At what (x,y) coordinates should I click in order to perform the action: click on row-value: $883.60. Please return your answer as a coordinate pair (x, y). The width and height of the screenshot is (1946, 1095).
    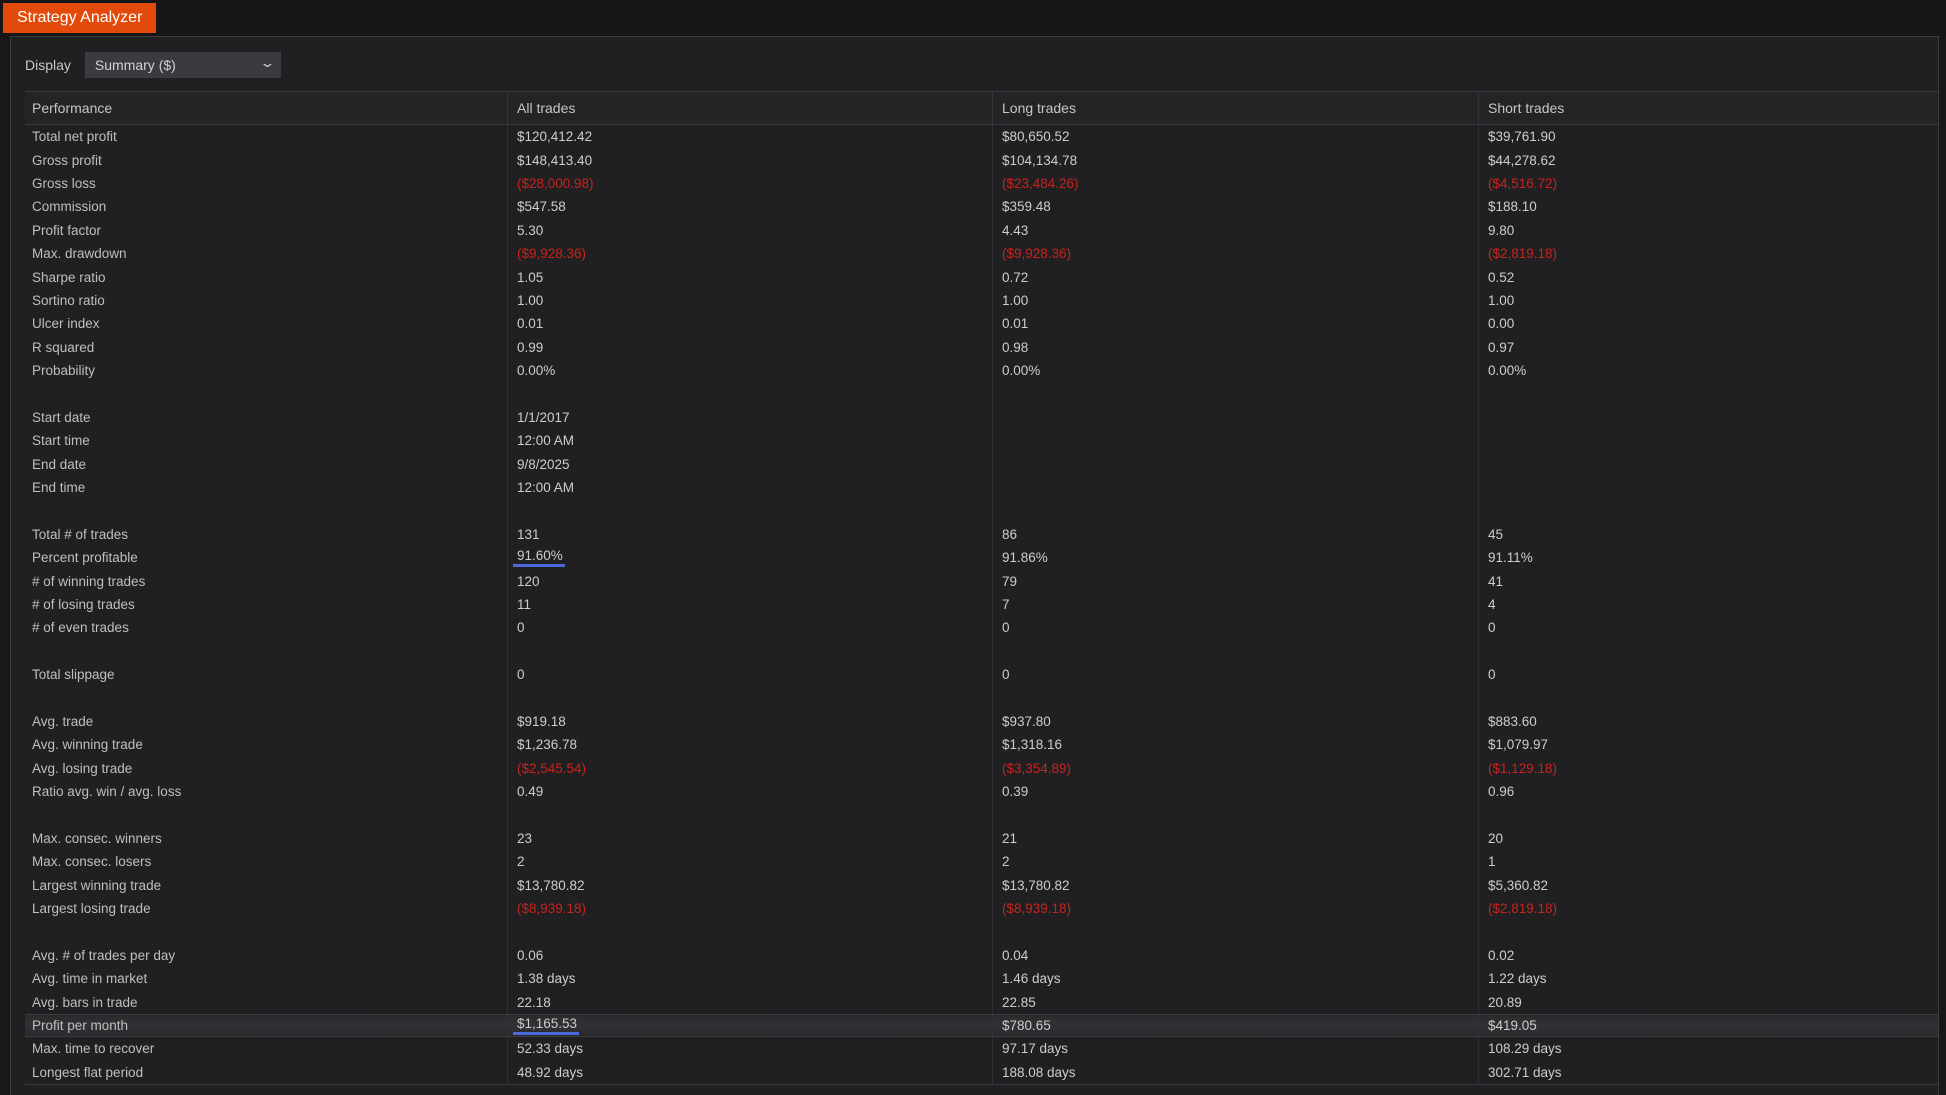
    Looking at the image, I should click on (1512, 721).